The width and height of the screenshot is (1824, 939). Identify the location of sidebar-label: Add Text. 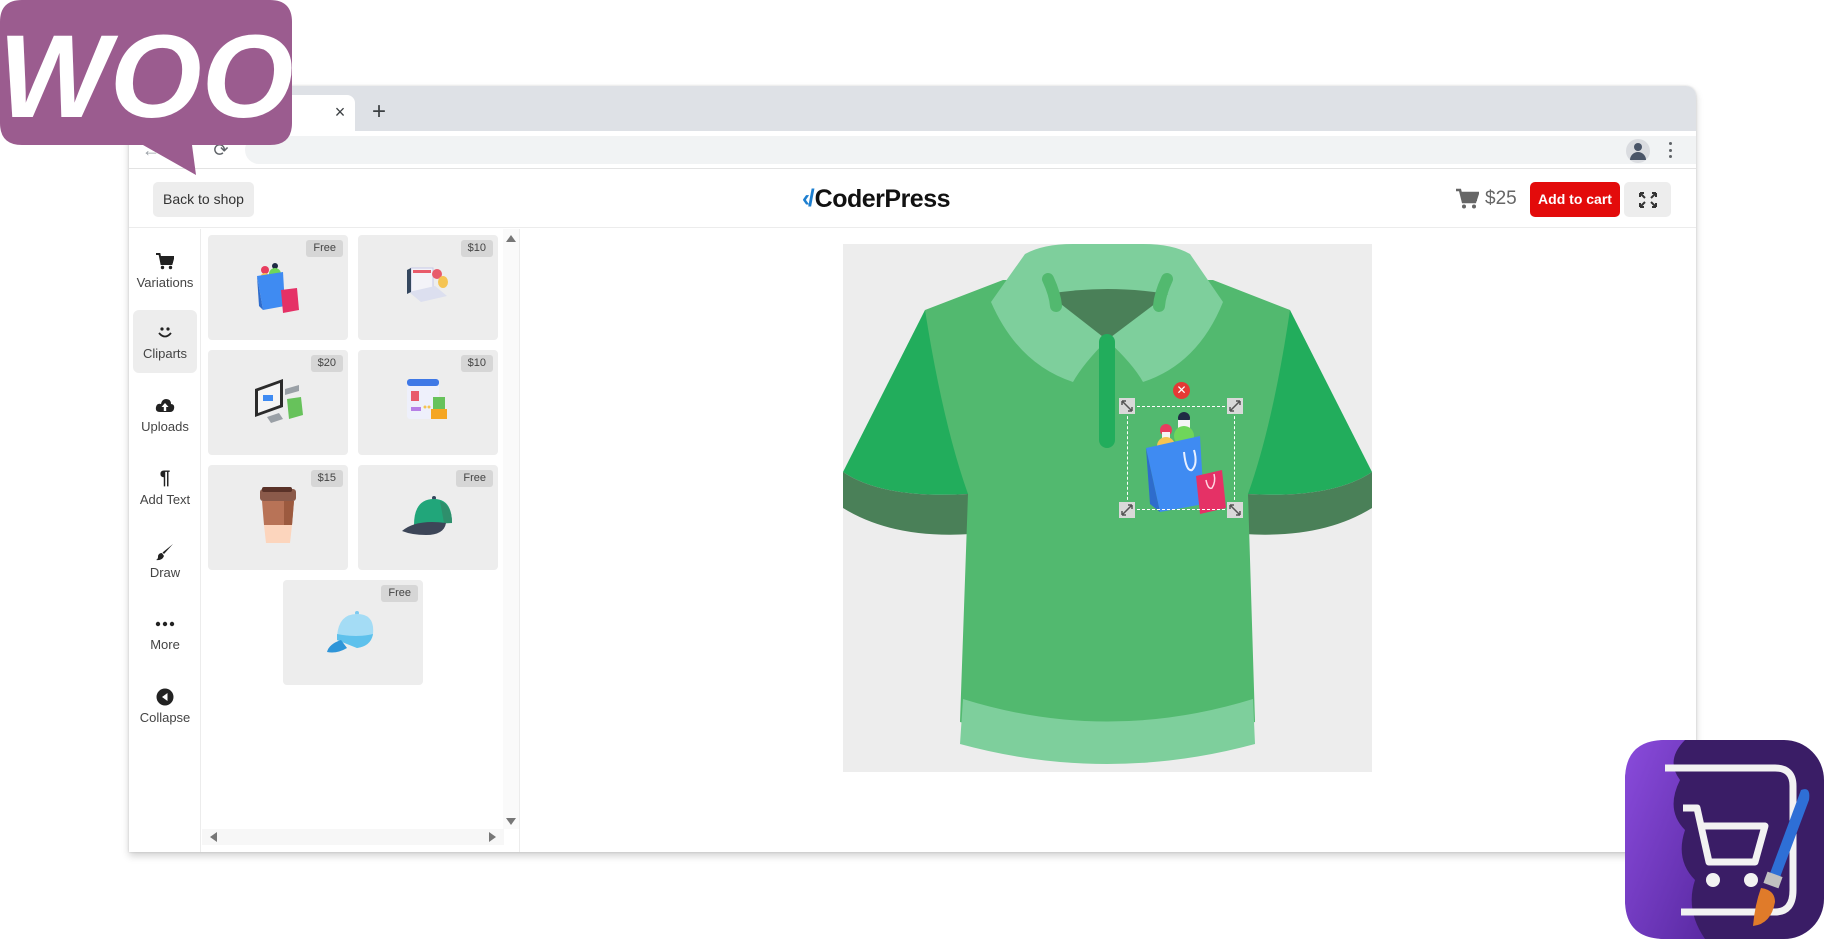
(165, 499).